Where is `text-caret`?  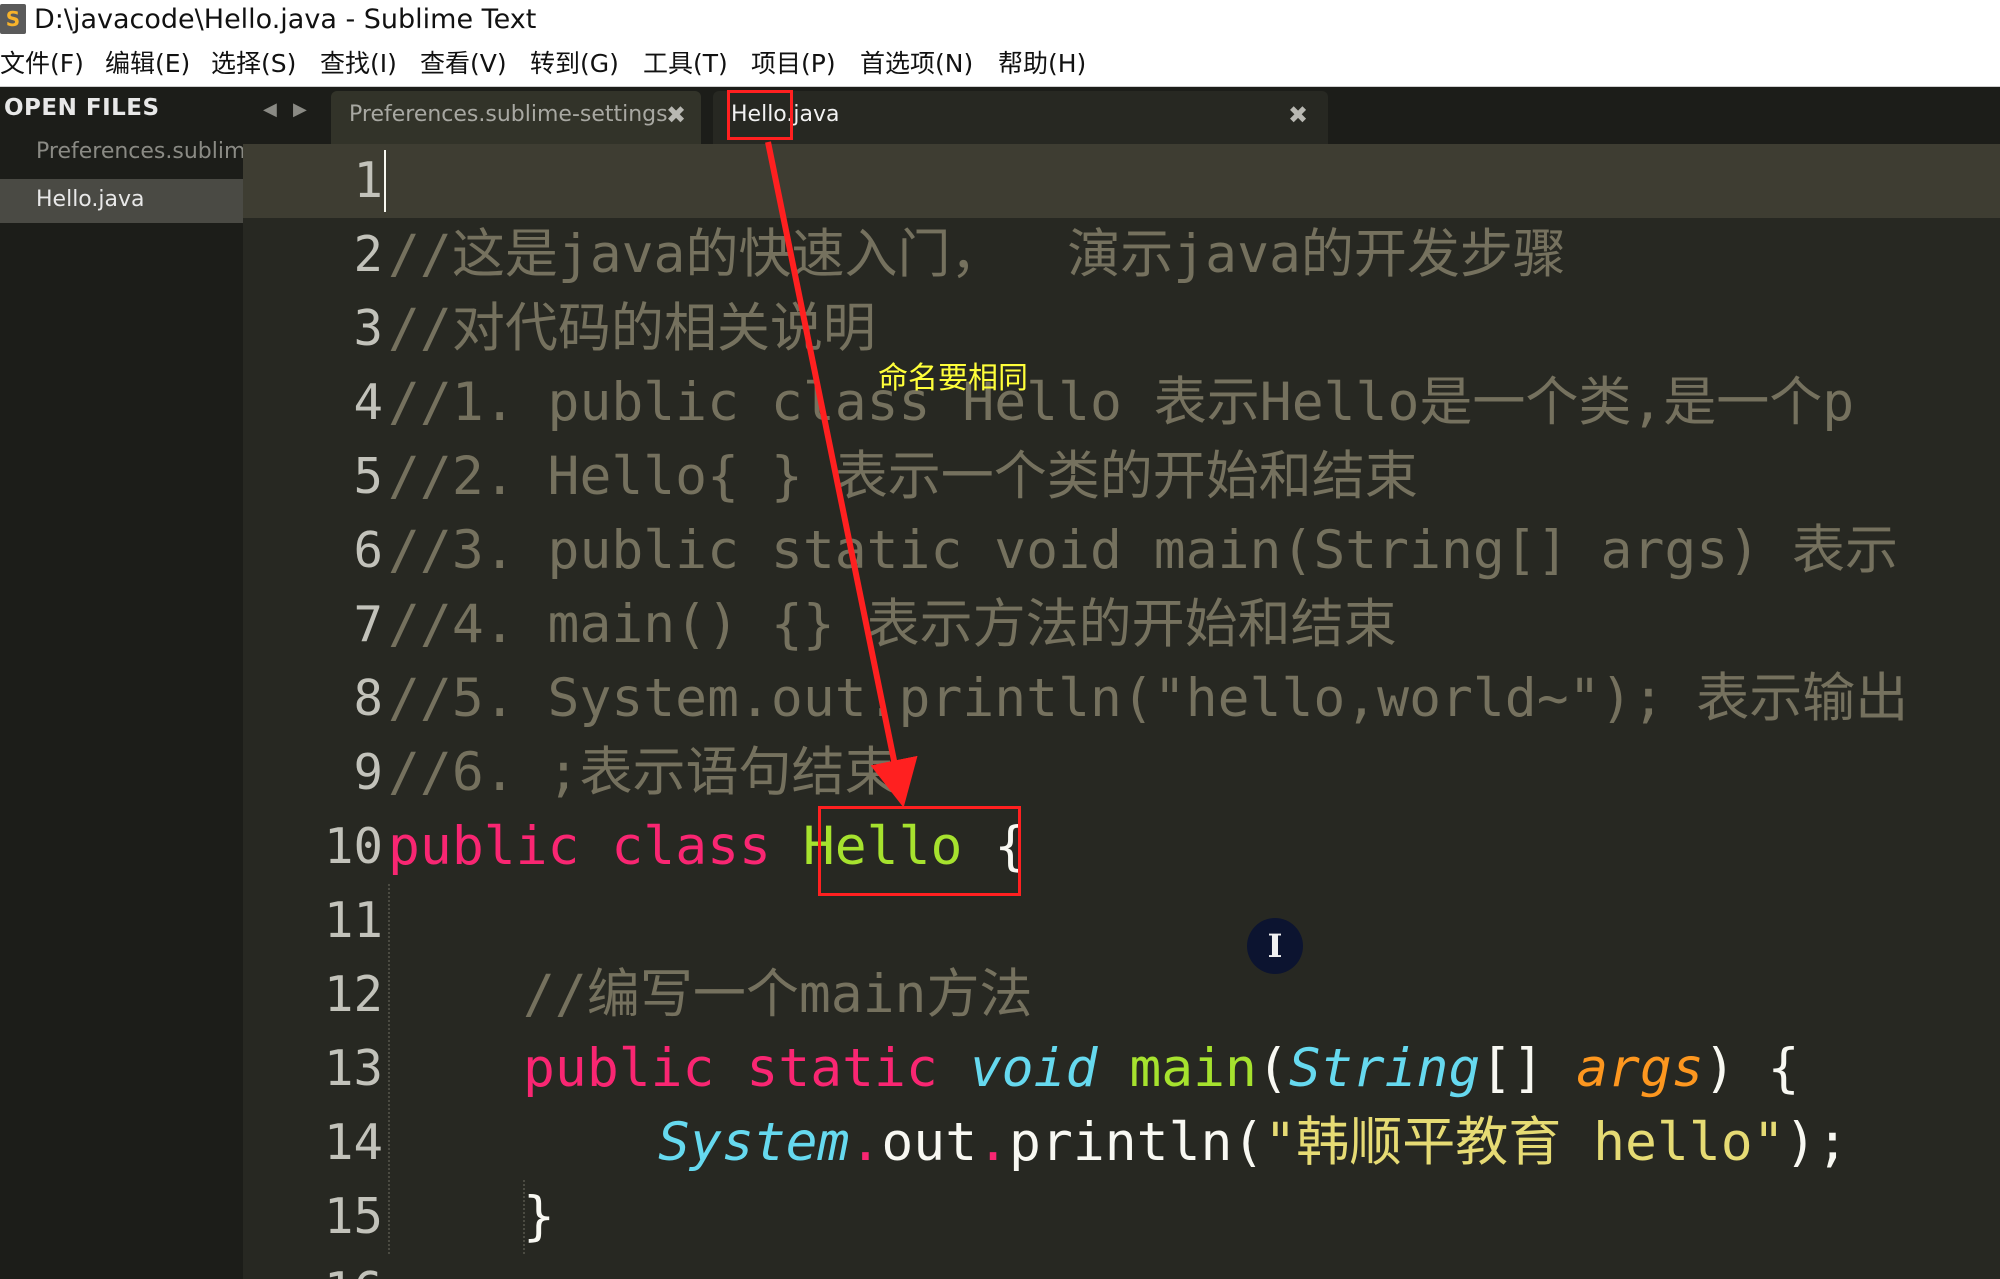 text-caret is located at coordinates (385, 181).